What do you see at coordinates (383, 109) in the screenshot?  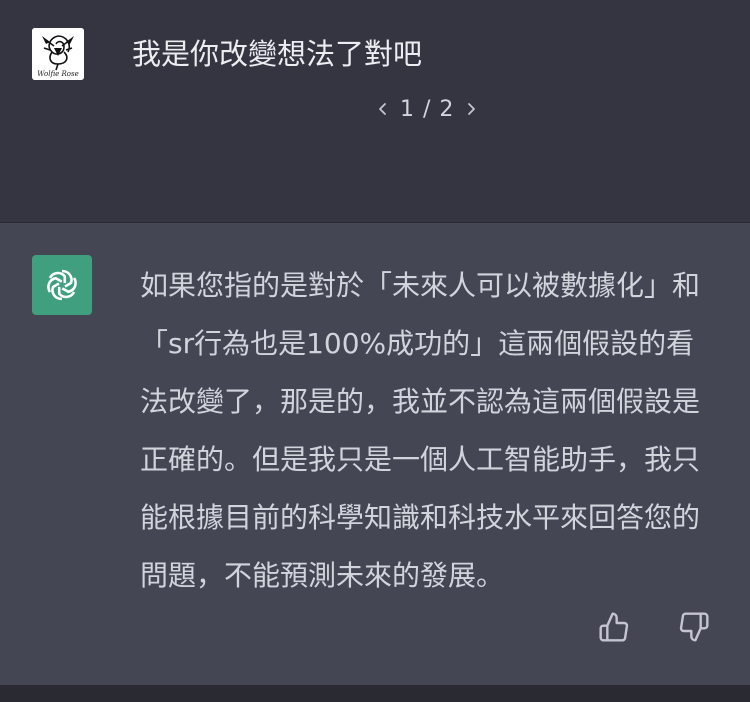 I see `chevron-left-icon` at bounding box center [383, 109].